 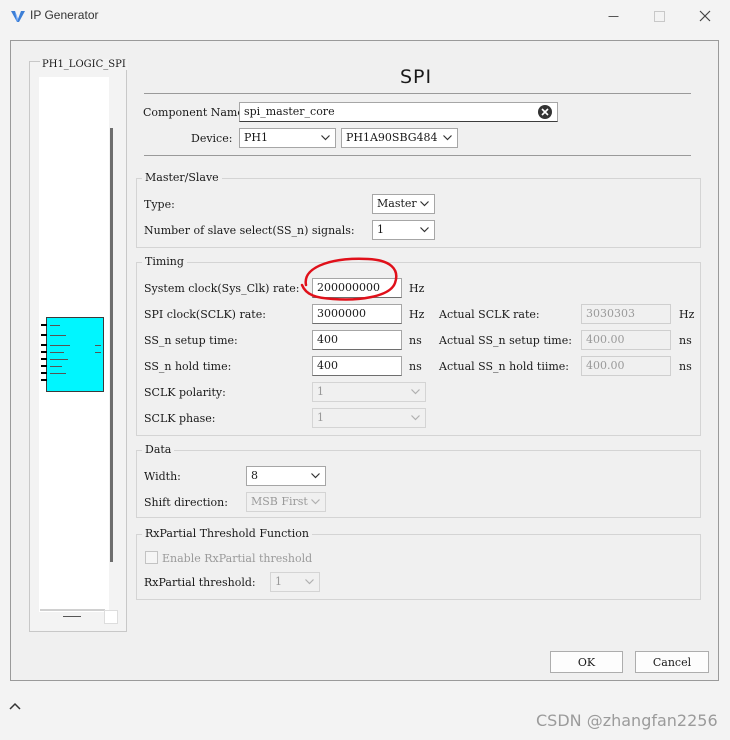 I want to click on device-family-value: PH1, so click(x=256, y=137).